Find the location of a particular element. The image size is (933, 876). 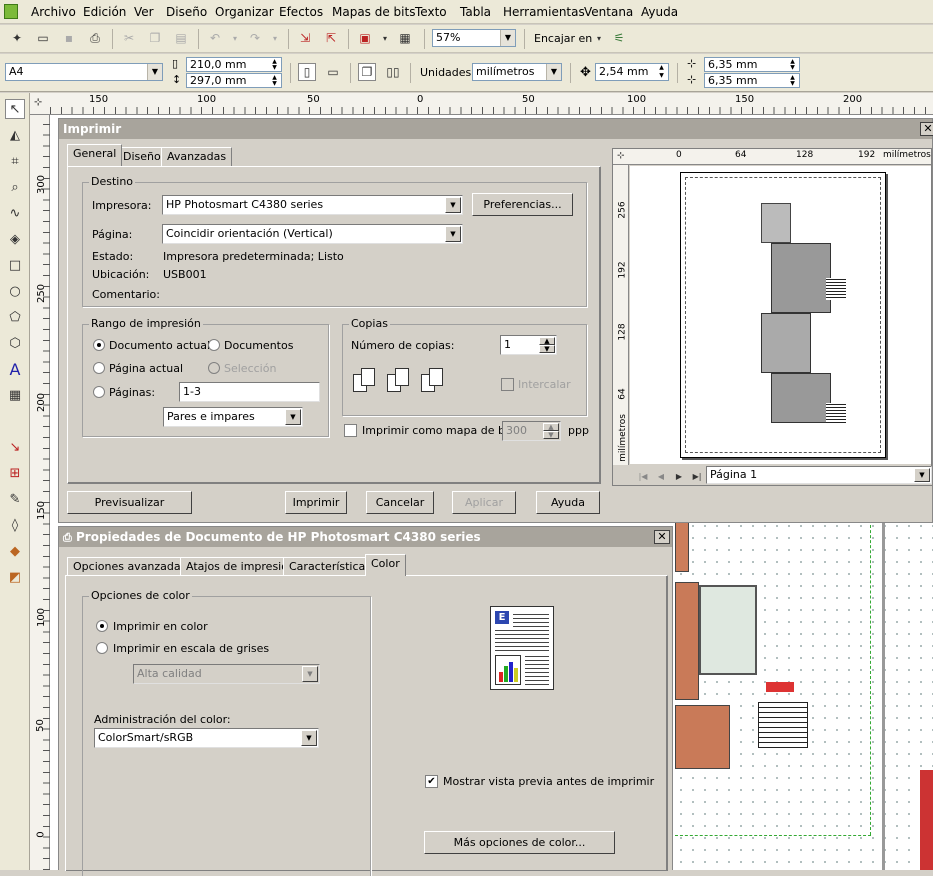

new-icon: ✦ is located at coordinates (17, 38).